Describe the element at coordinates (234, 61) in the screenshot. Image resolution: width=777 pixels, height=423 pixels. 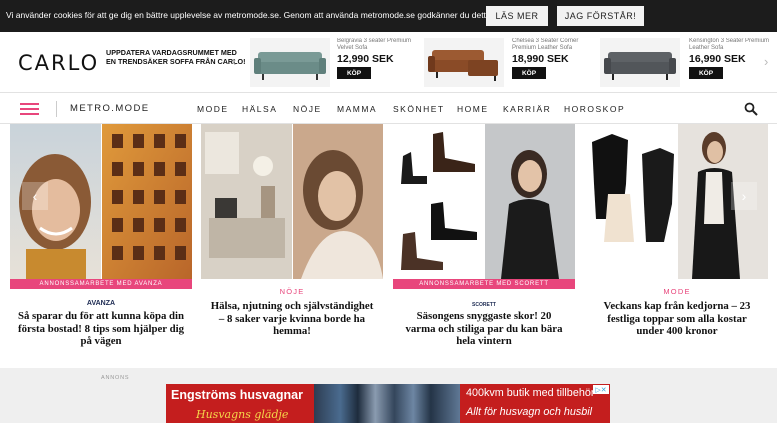
I see `ad-prev-arrow-icon: ‹` at that location.